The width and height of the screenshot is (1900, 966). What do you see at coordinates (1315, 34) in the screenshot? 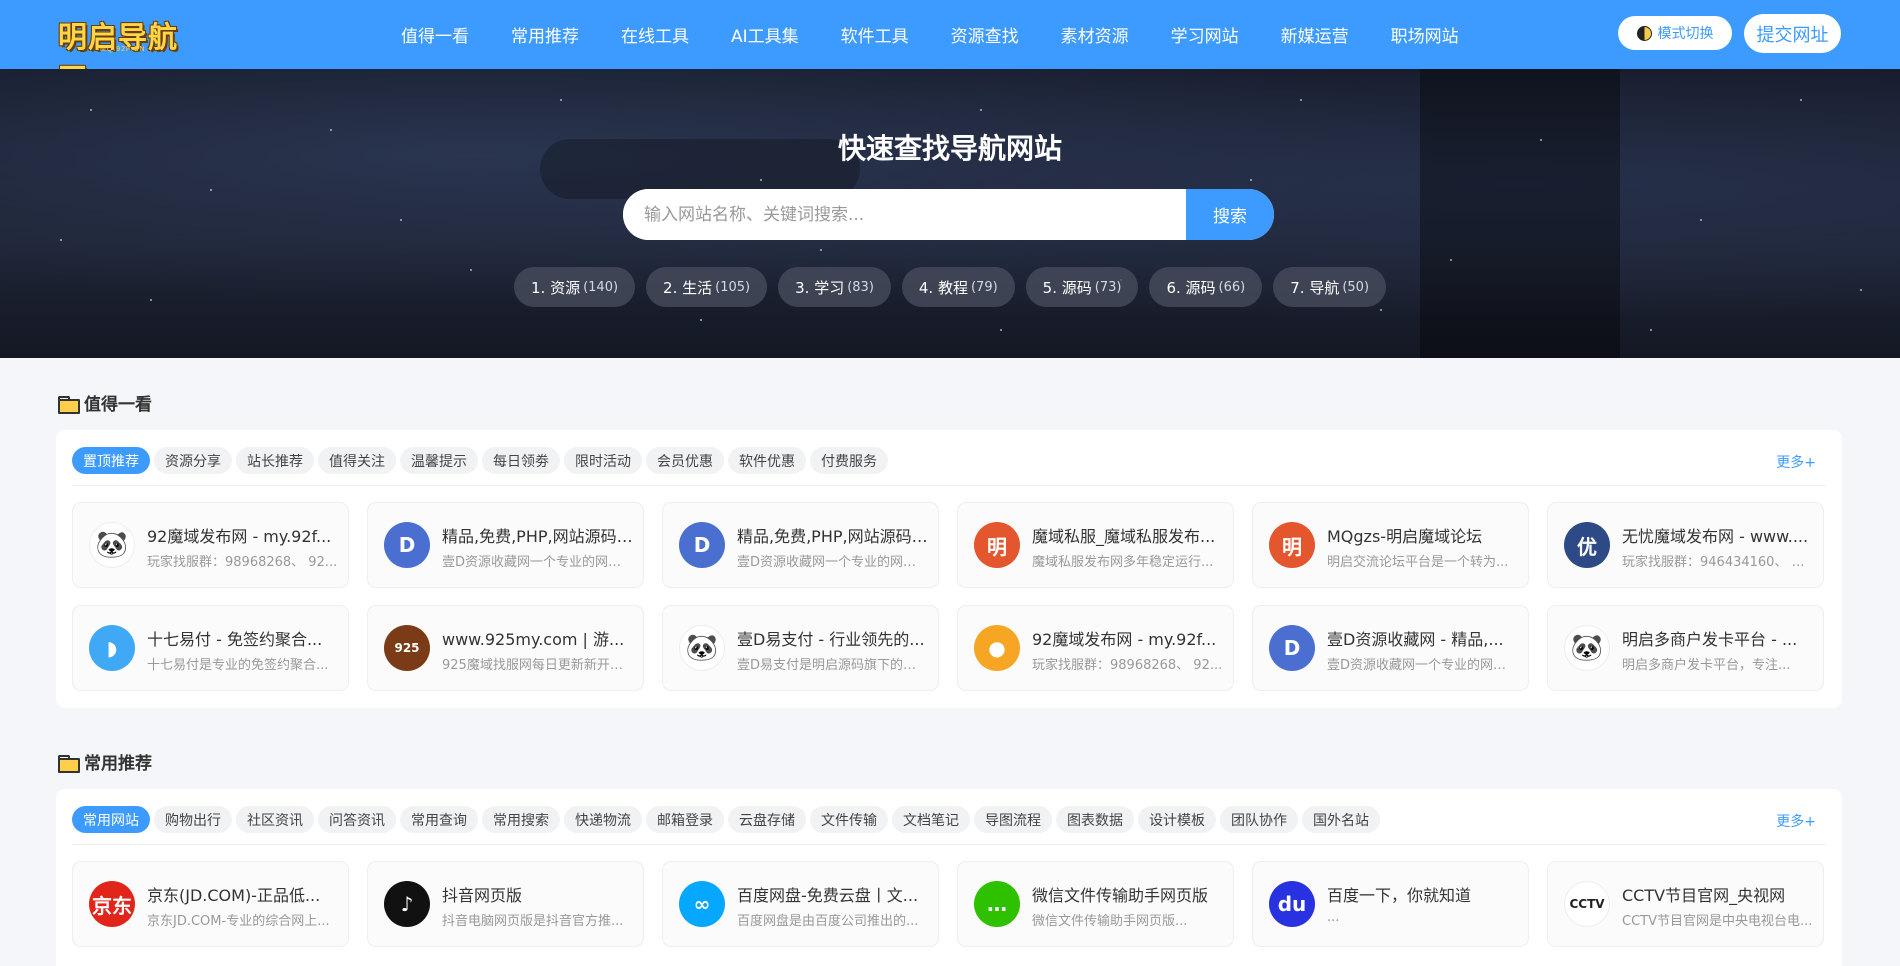
I see `nav-item: 新媒运营` at bounding box center [1315, 34].